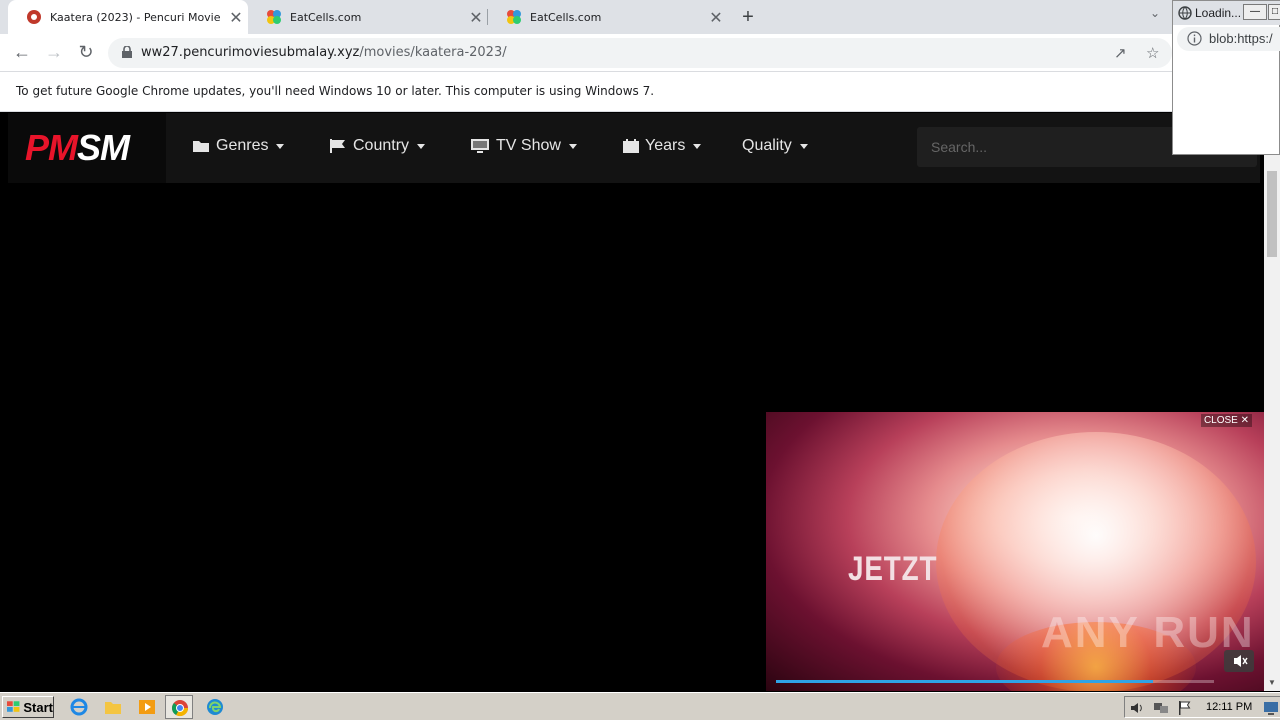  I want to click on bookmark-star-icon: ☆, so click(1152, 53).